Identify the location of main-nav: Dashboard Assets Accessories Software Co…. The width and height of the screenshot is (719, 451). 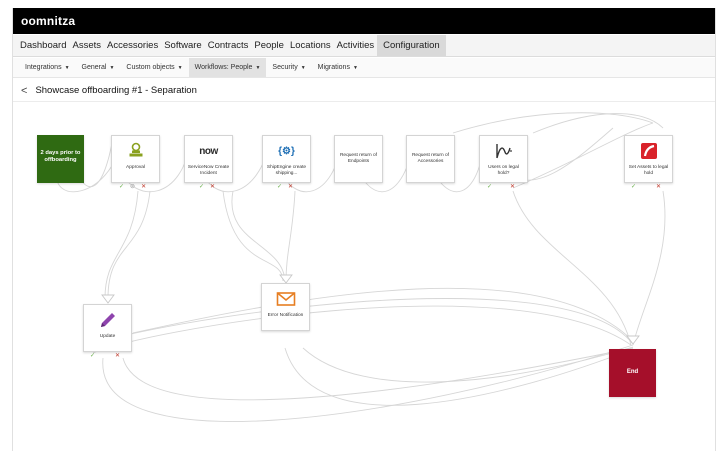
(364, 46).